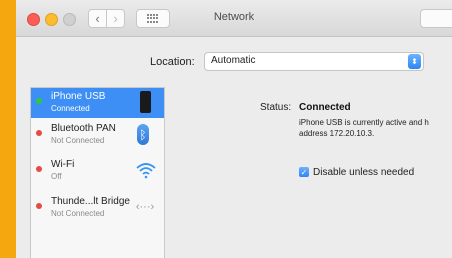 The height and width of the screenshot is (258, 452). What do you see at coordinates (70, 108) in the screenshot?
I see `service-status: Connected` at bounding box center [70, 108].